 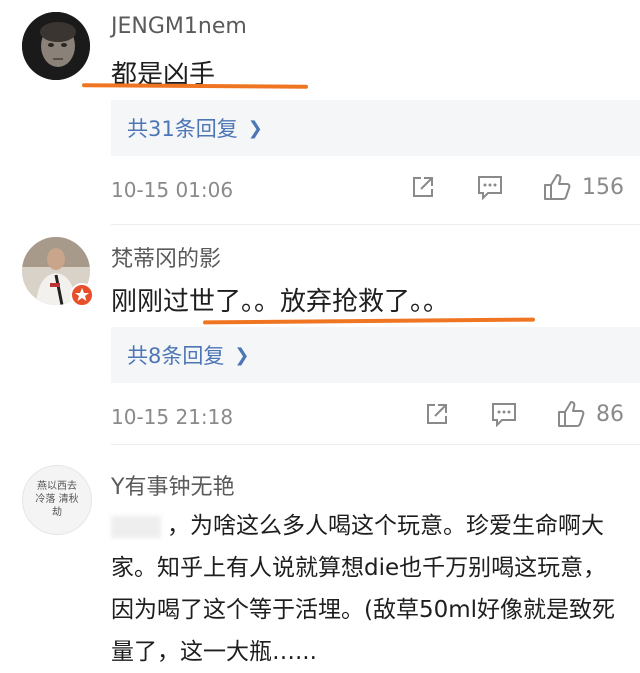 I want to click on view-replies-link: 共31条回复 ❯, so click(x=375, y=128).